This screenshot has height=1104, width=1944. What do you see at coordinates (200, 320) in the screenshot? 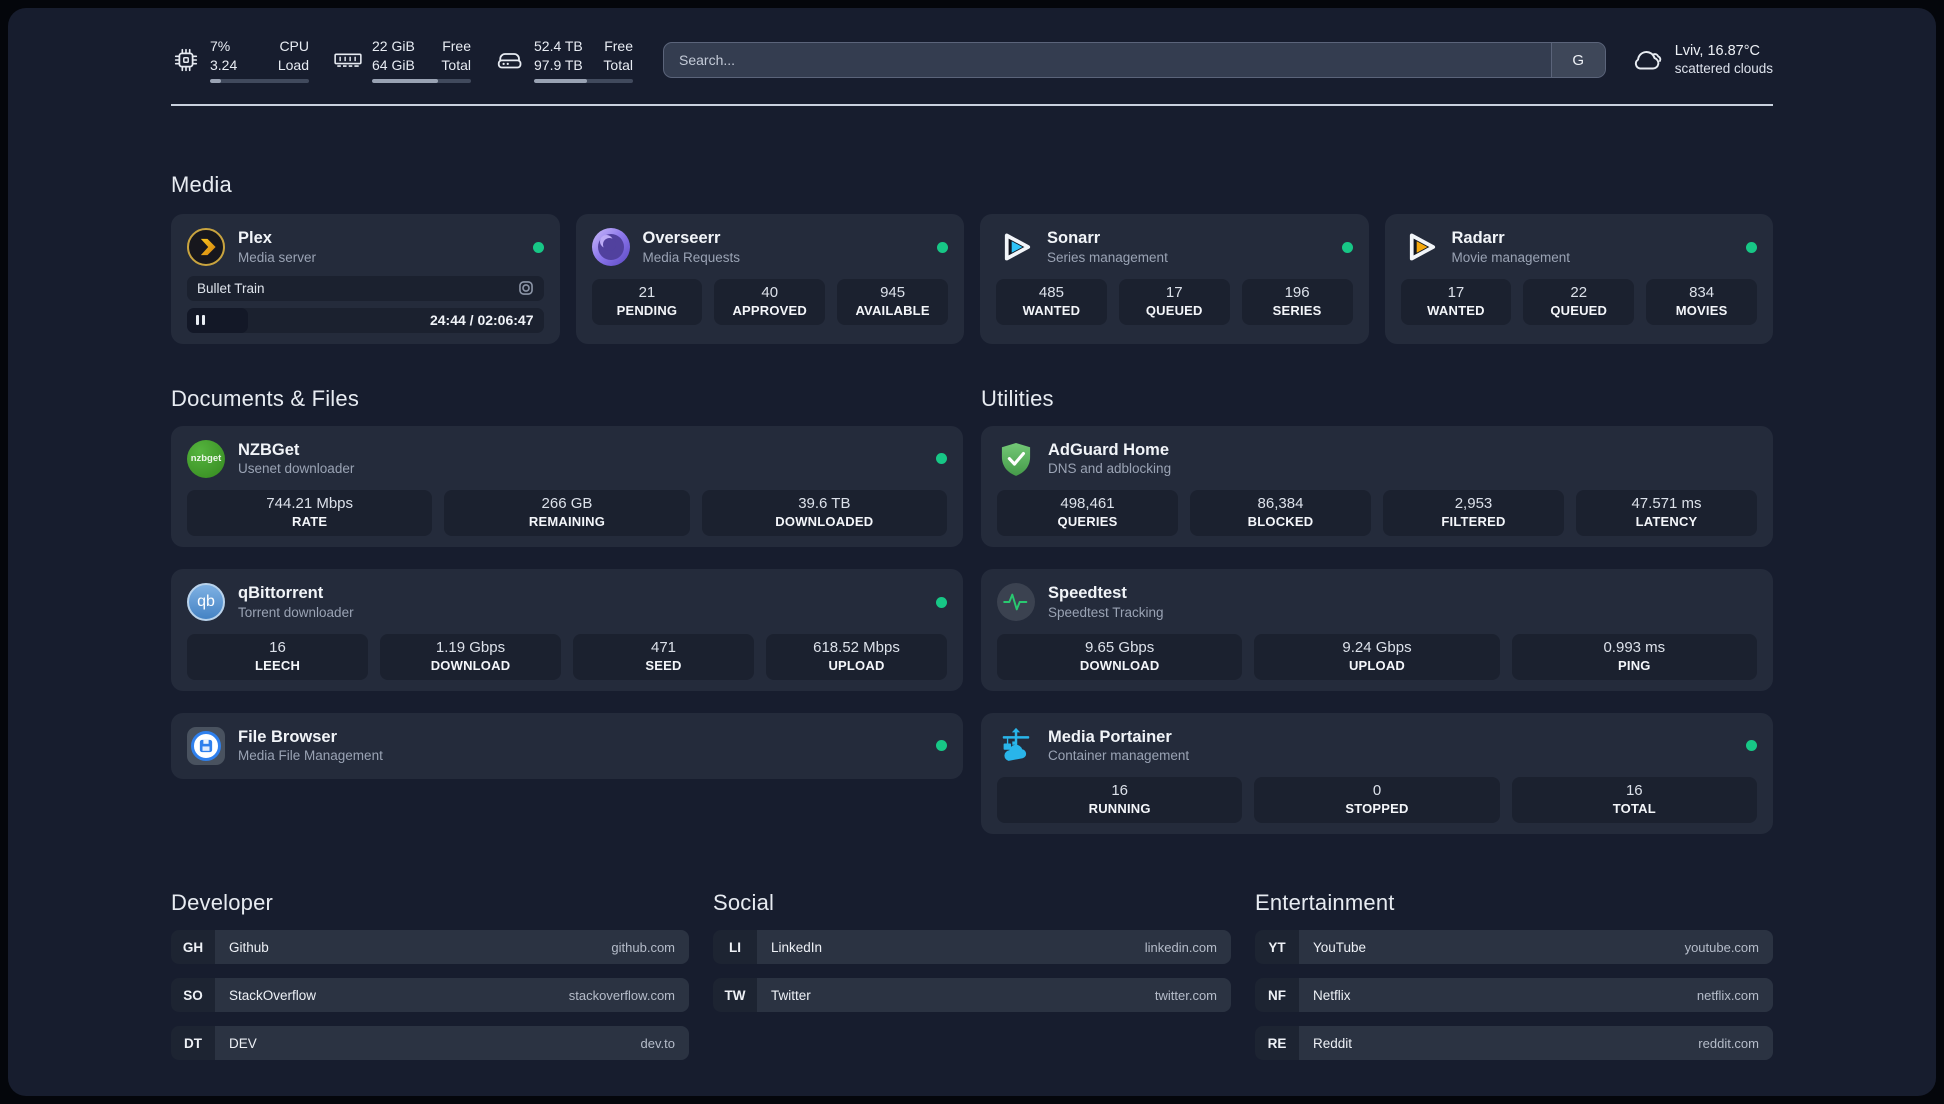
I see `pause-icon` at bounding box center [200, 320].